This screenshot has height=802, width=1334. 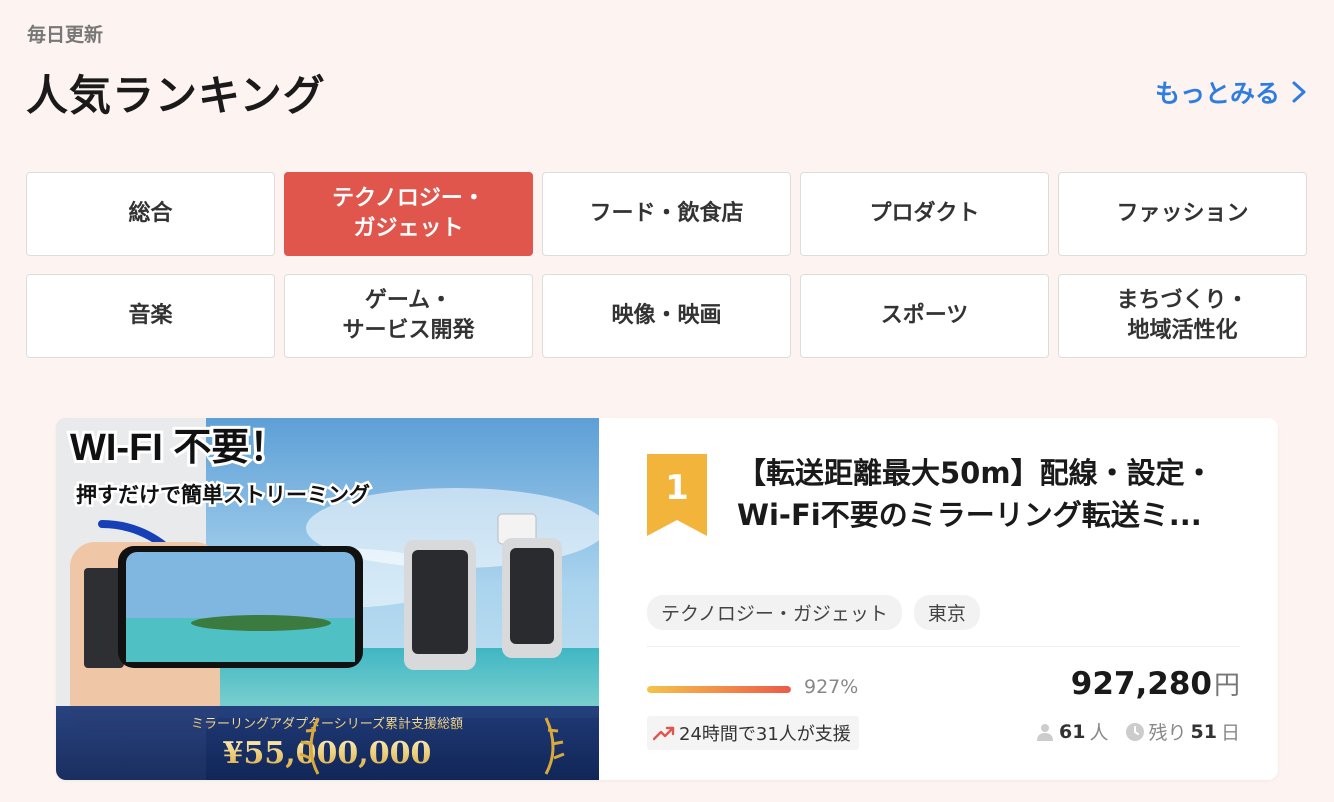 What do you see at coordinates (1167, 733) in the screenshot?
I see `remaining-prefix: 残り` at bounding box center [1167, 733].